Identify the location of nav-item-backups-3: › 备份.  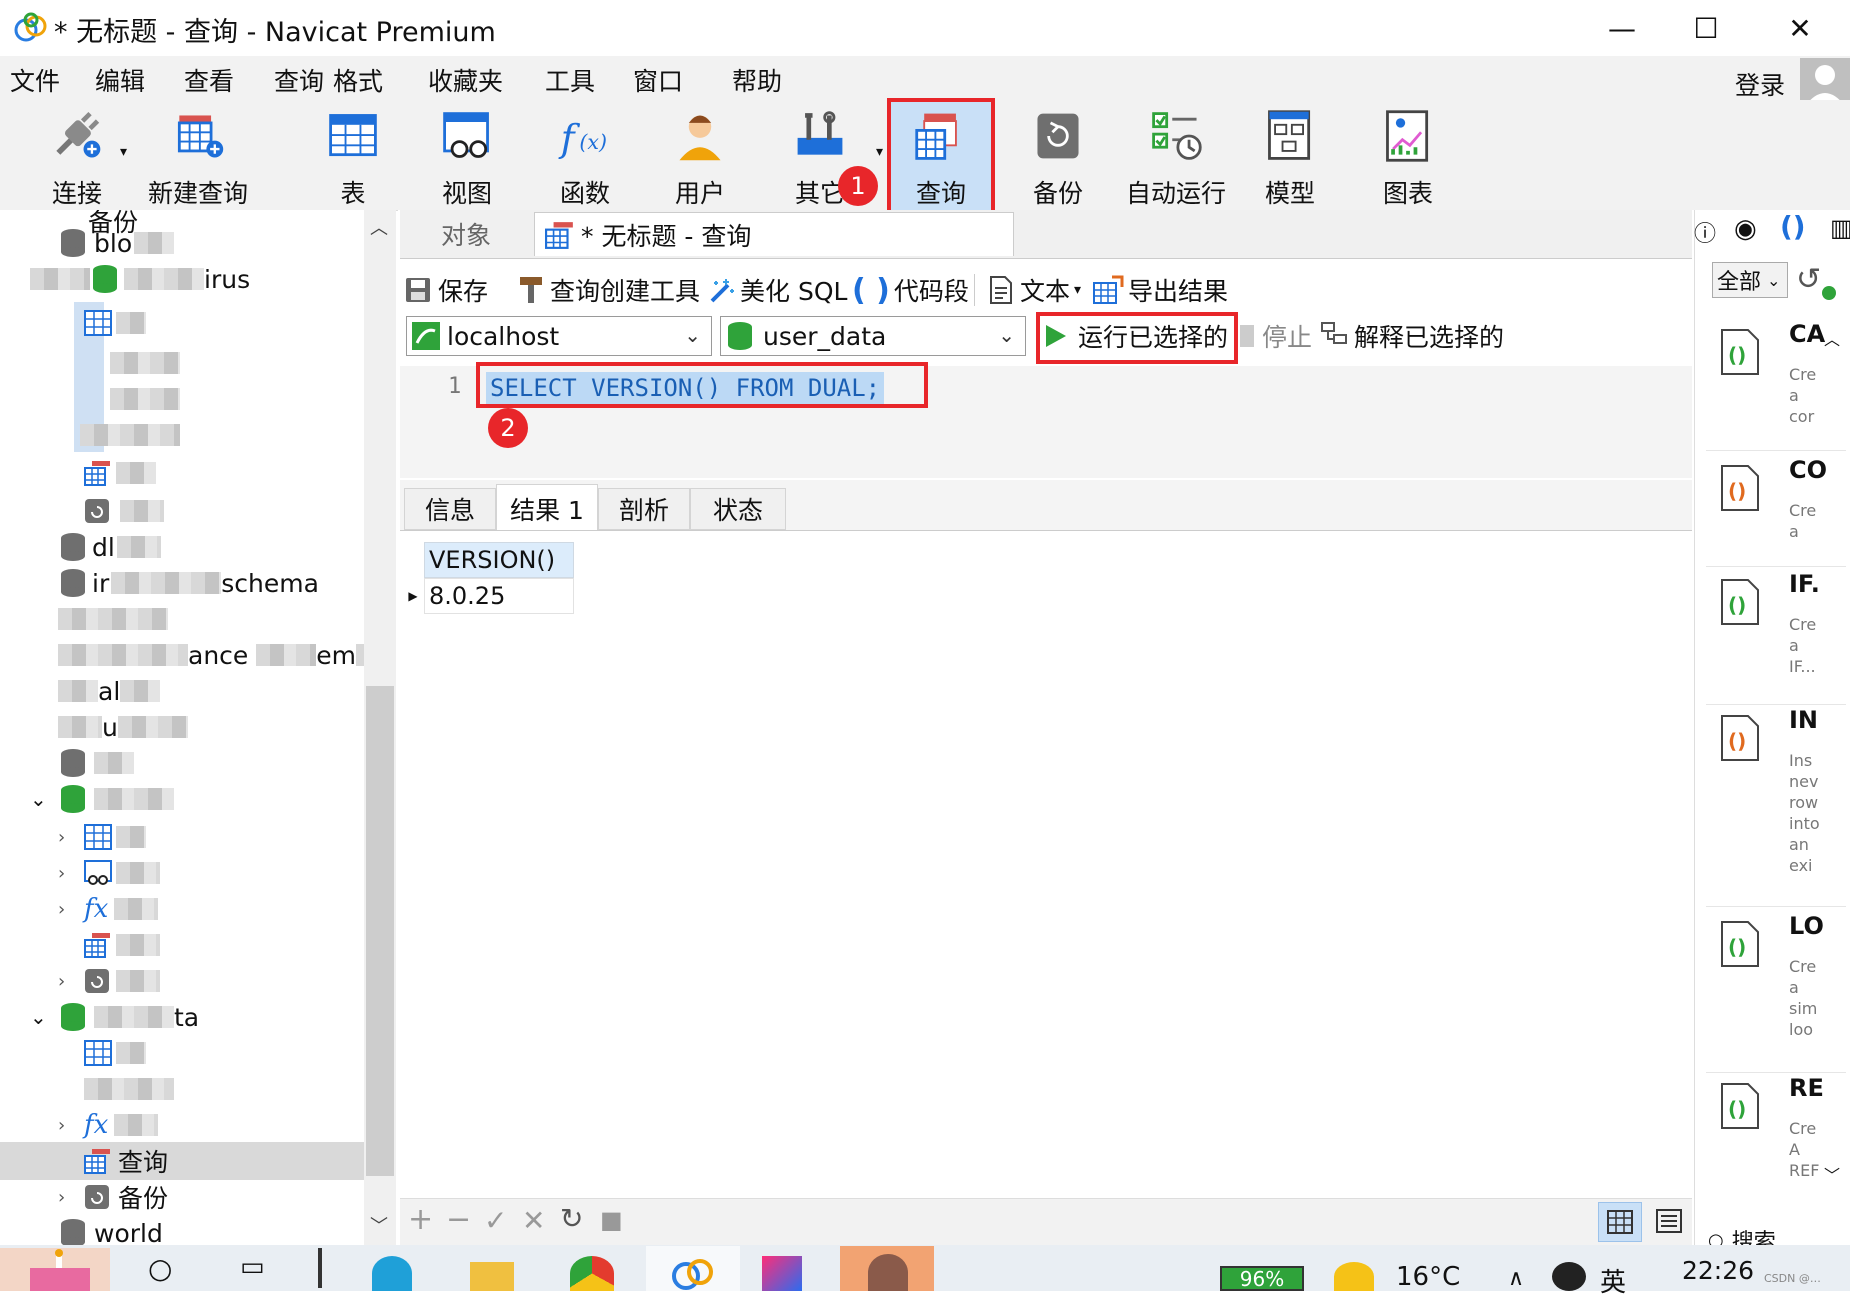
(113, 1197).